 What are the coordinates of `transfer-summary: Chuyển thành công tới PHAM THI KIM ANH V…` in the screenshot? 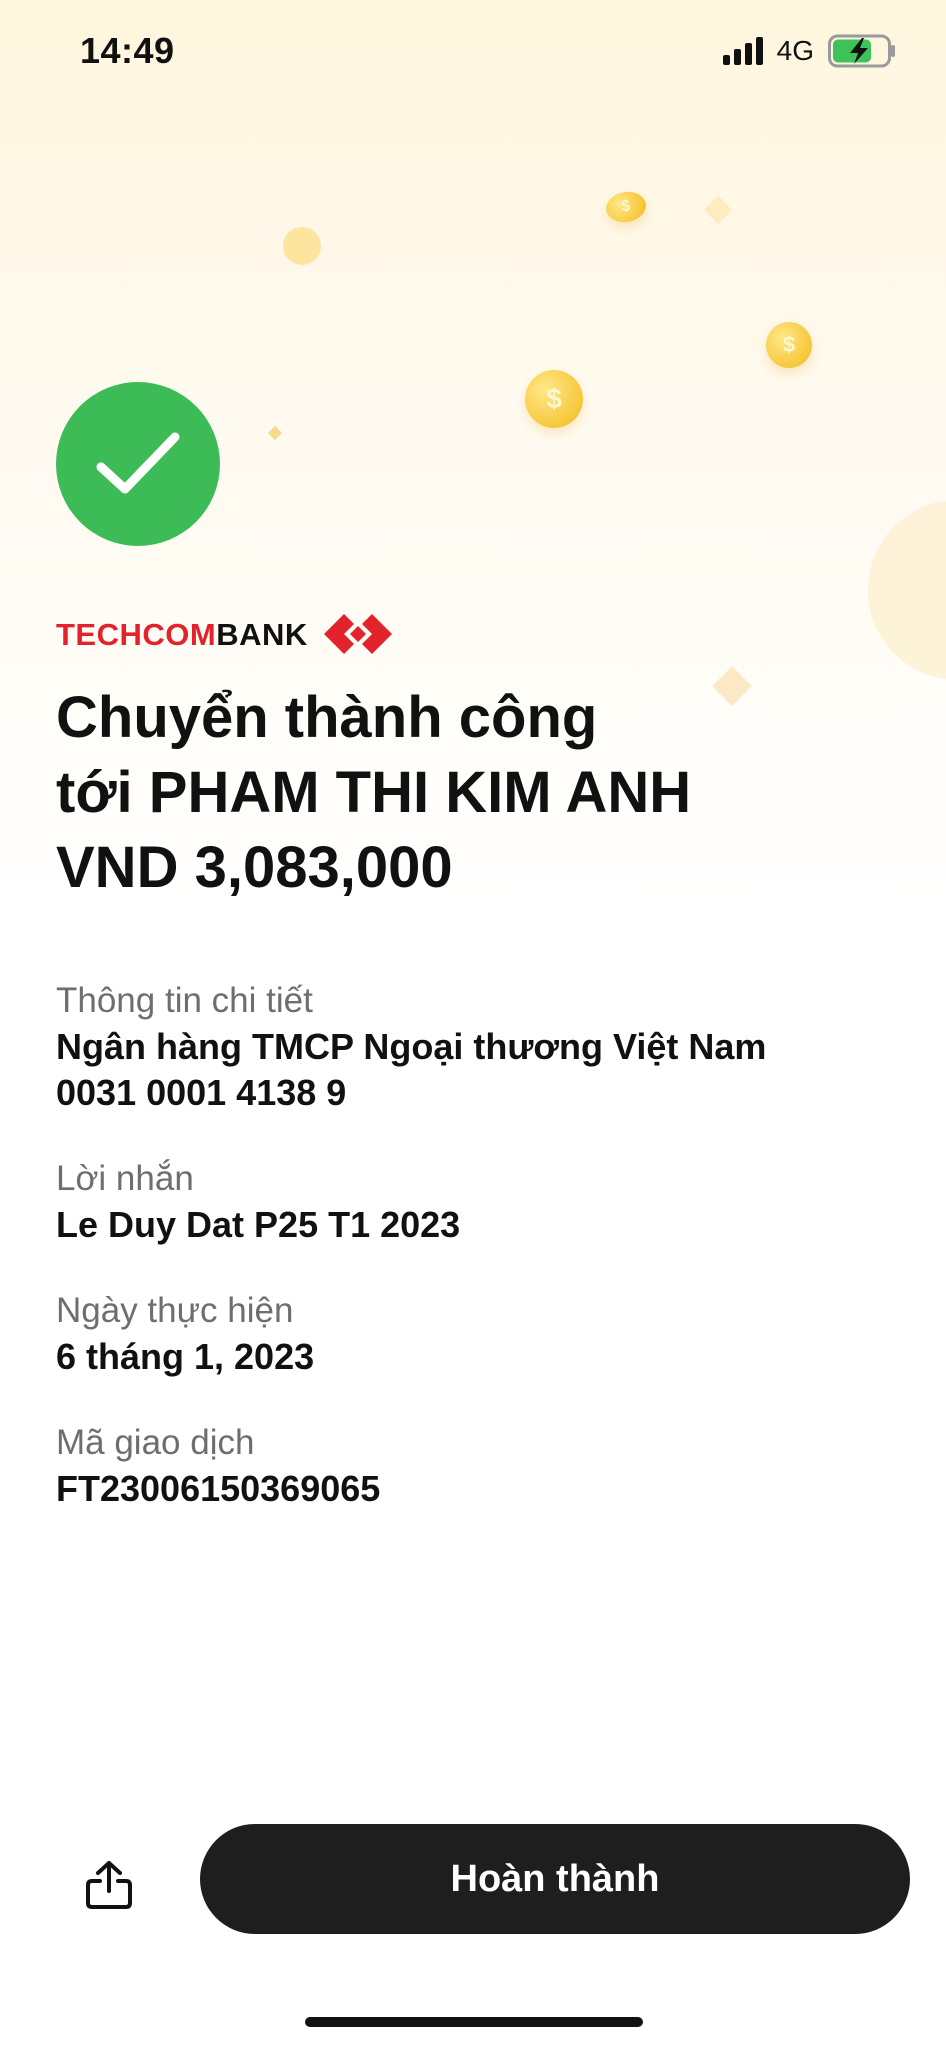 It's located at (486, 792).